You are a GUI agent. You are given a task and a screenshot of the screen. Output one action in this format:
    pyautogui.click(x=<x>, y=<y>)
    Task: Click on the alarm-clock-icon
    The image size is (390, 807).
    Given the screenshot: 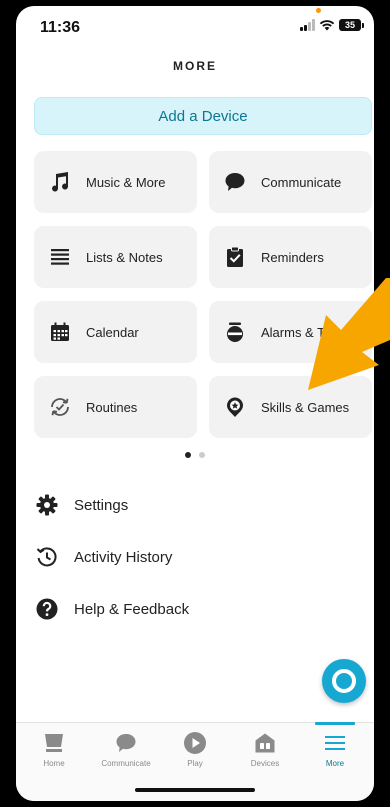 What is the action you would take?
    pyautogui.click(x=235, y=332)
    